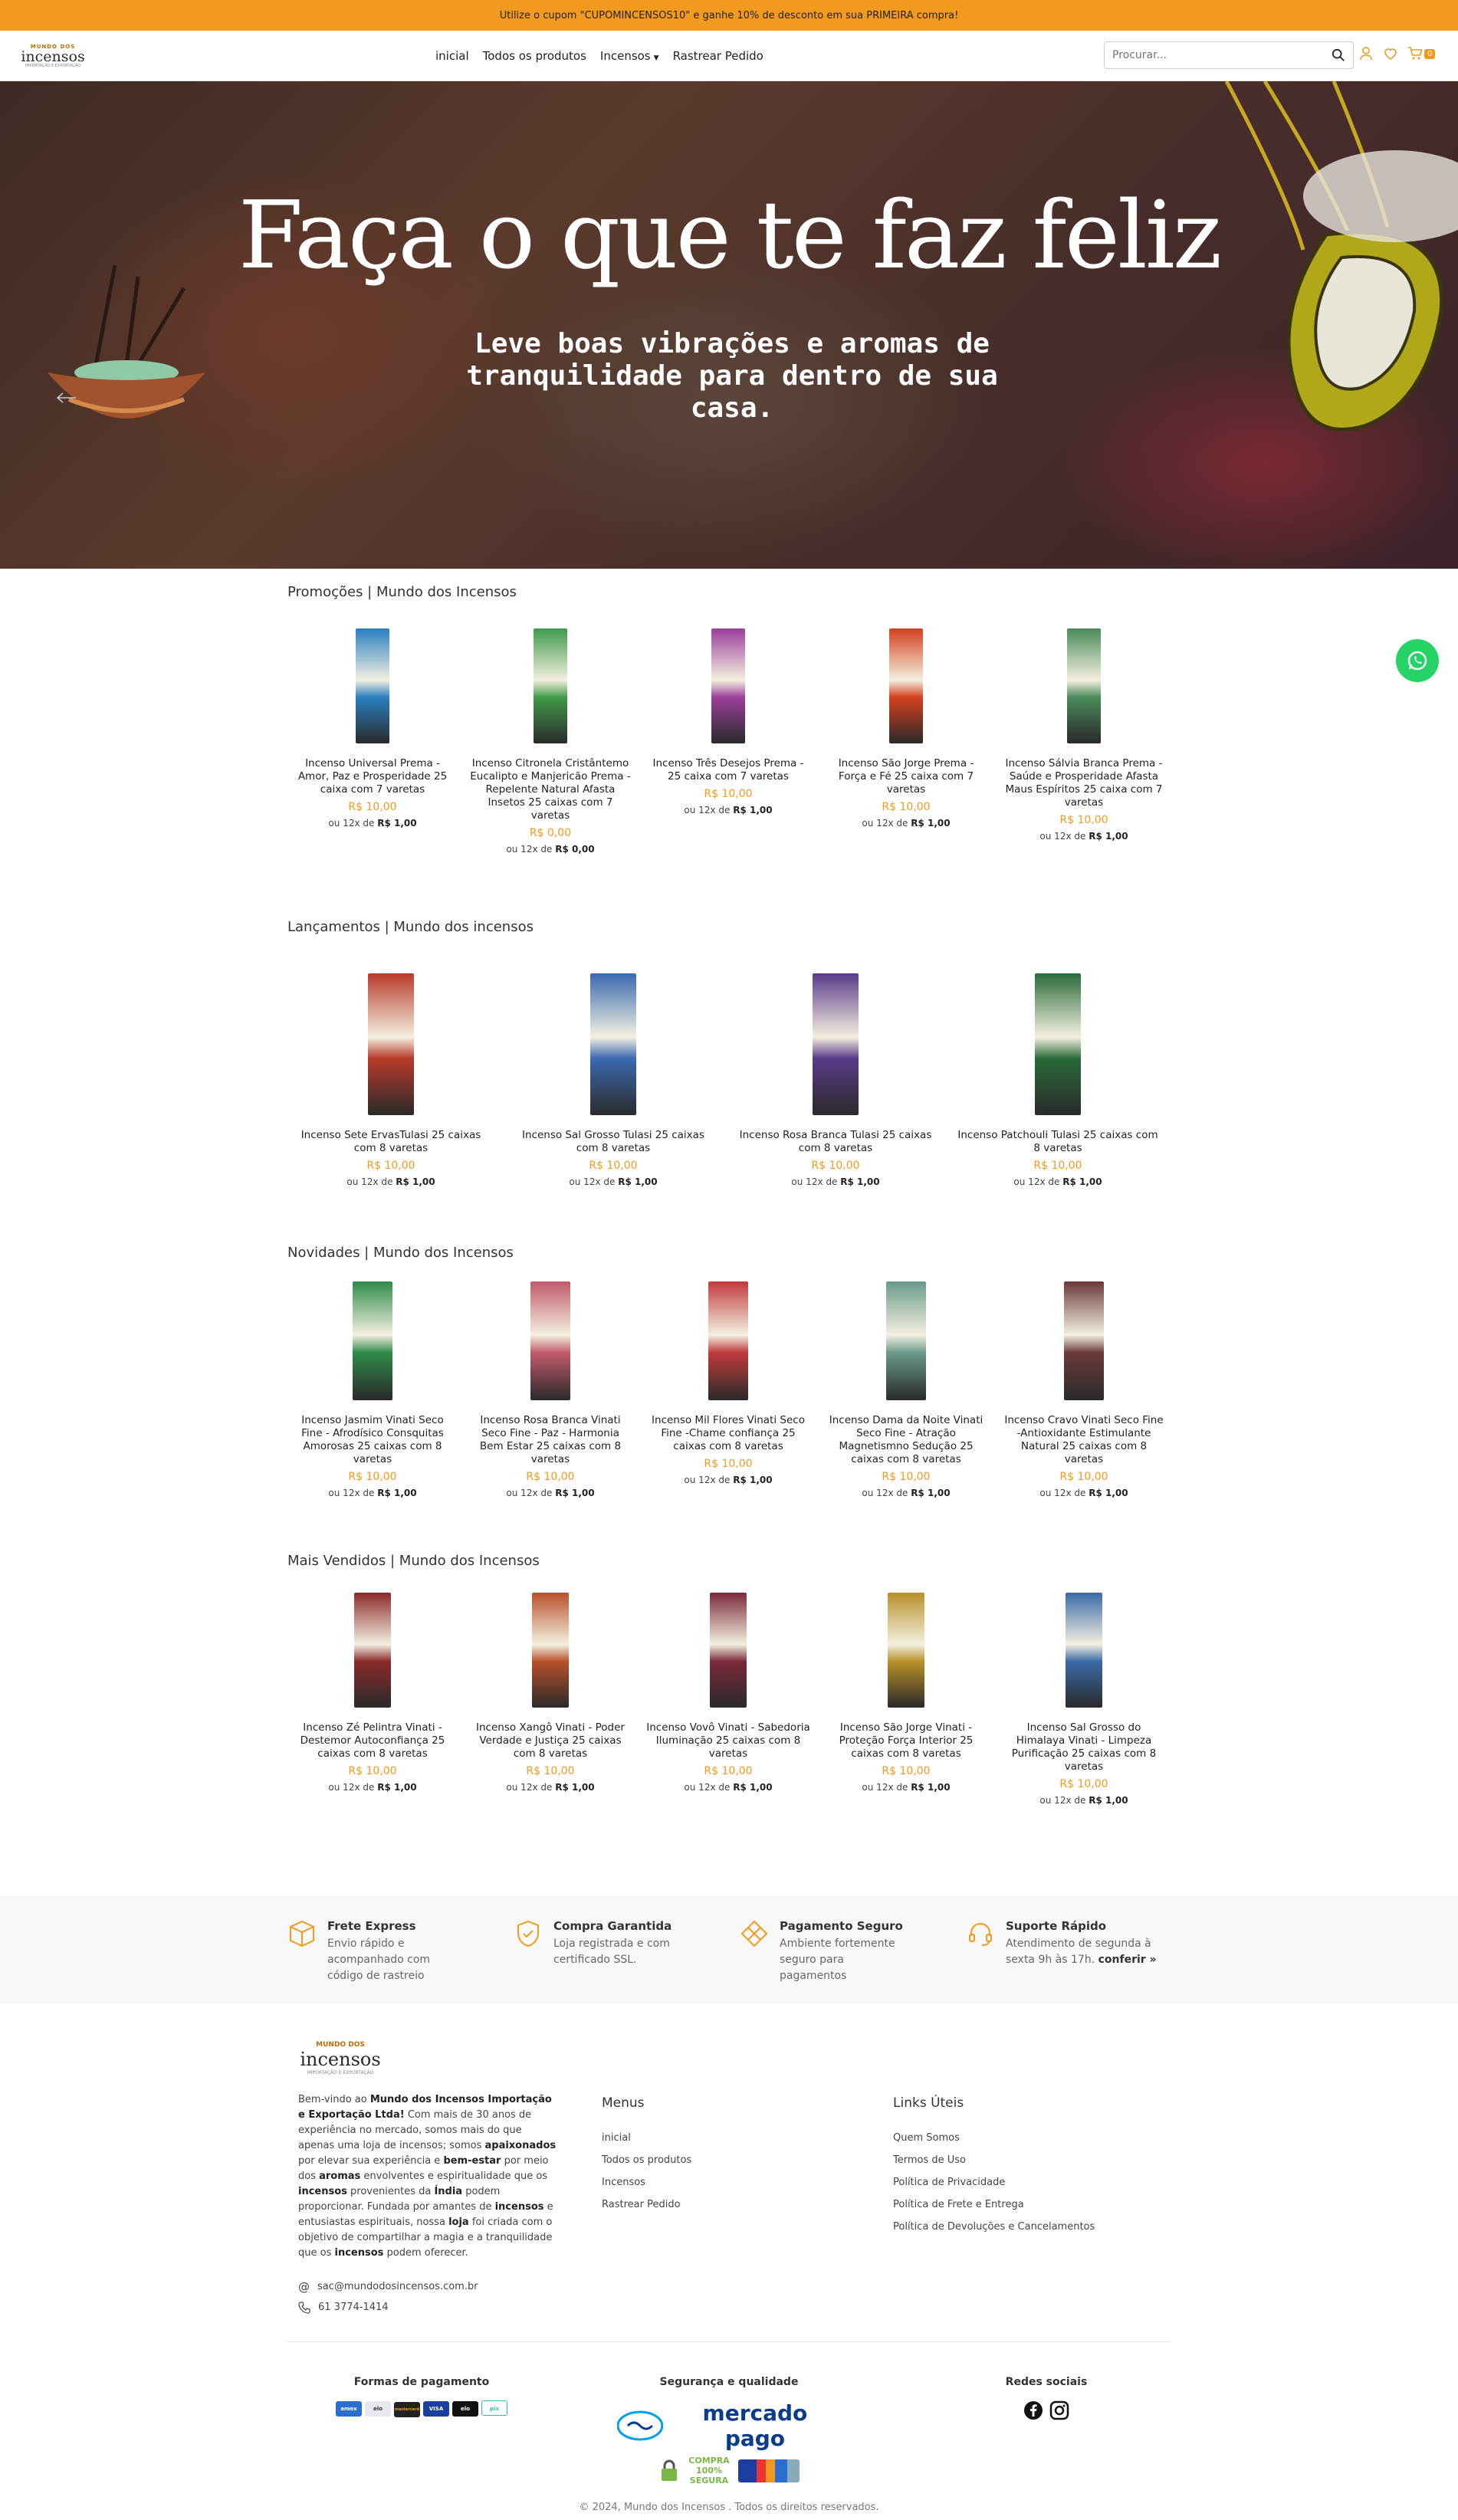 The height and width of the screenshot is (2520, 1458). Describe the element at coordinates (629, 56) in the screenshot. I see `nav-incensos: Incensos ▼` at that location.